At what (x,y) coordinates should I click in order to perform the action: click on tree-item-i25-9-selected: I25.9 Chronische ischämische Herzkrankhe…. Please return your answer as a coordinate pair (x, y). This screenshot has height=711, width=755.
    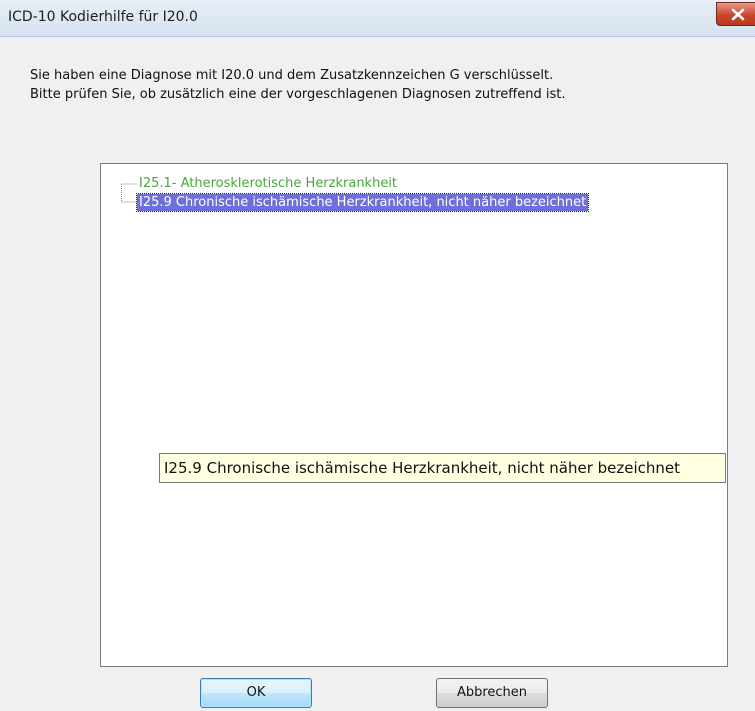
    Looking at the image, I should click on (362, 202).